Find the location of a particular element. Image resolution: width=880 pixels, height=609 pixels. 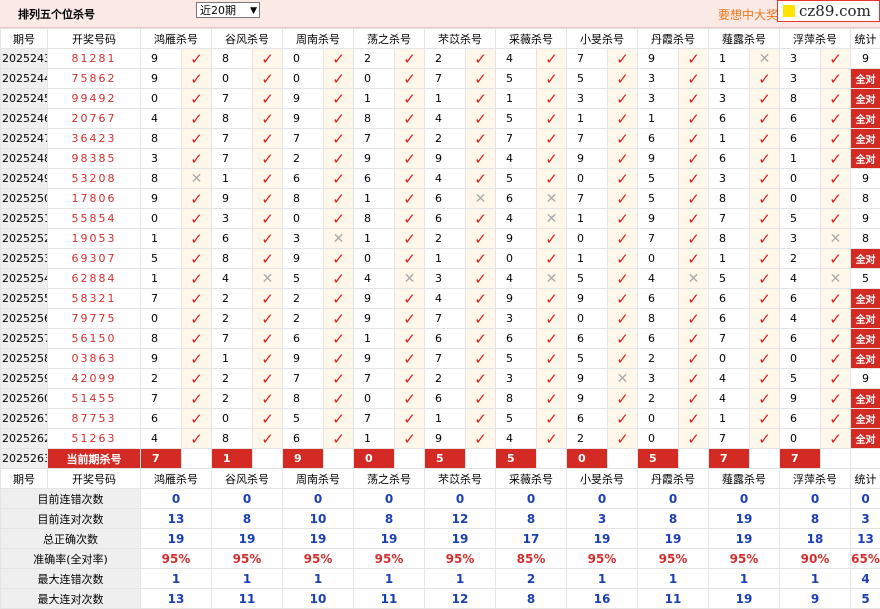

empty-cell is located at coordinates (197, 459).